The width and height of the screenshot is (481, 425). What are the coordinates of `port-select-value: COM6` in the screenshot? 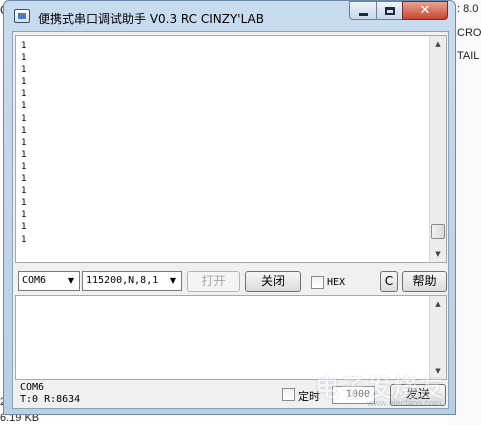 It's located at (34, 280).